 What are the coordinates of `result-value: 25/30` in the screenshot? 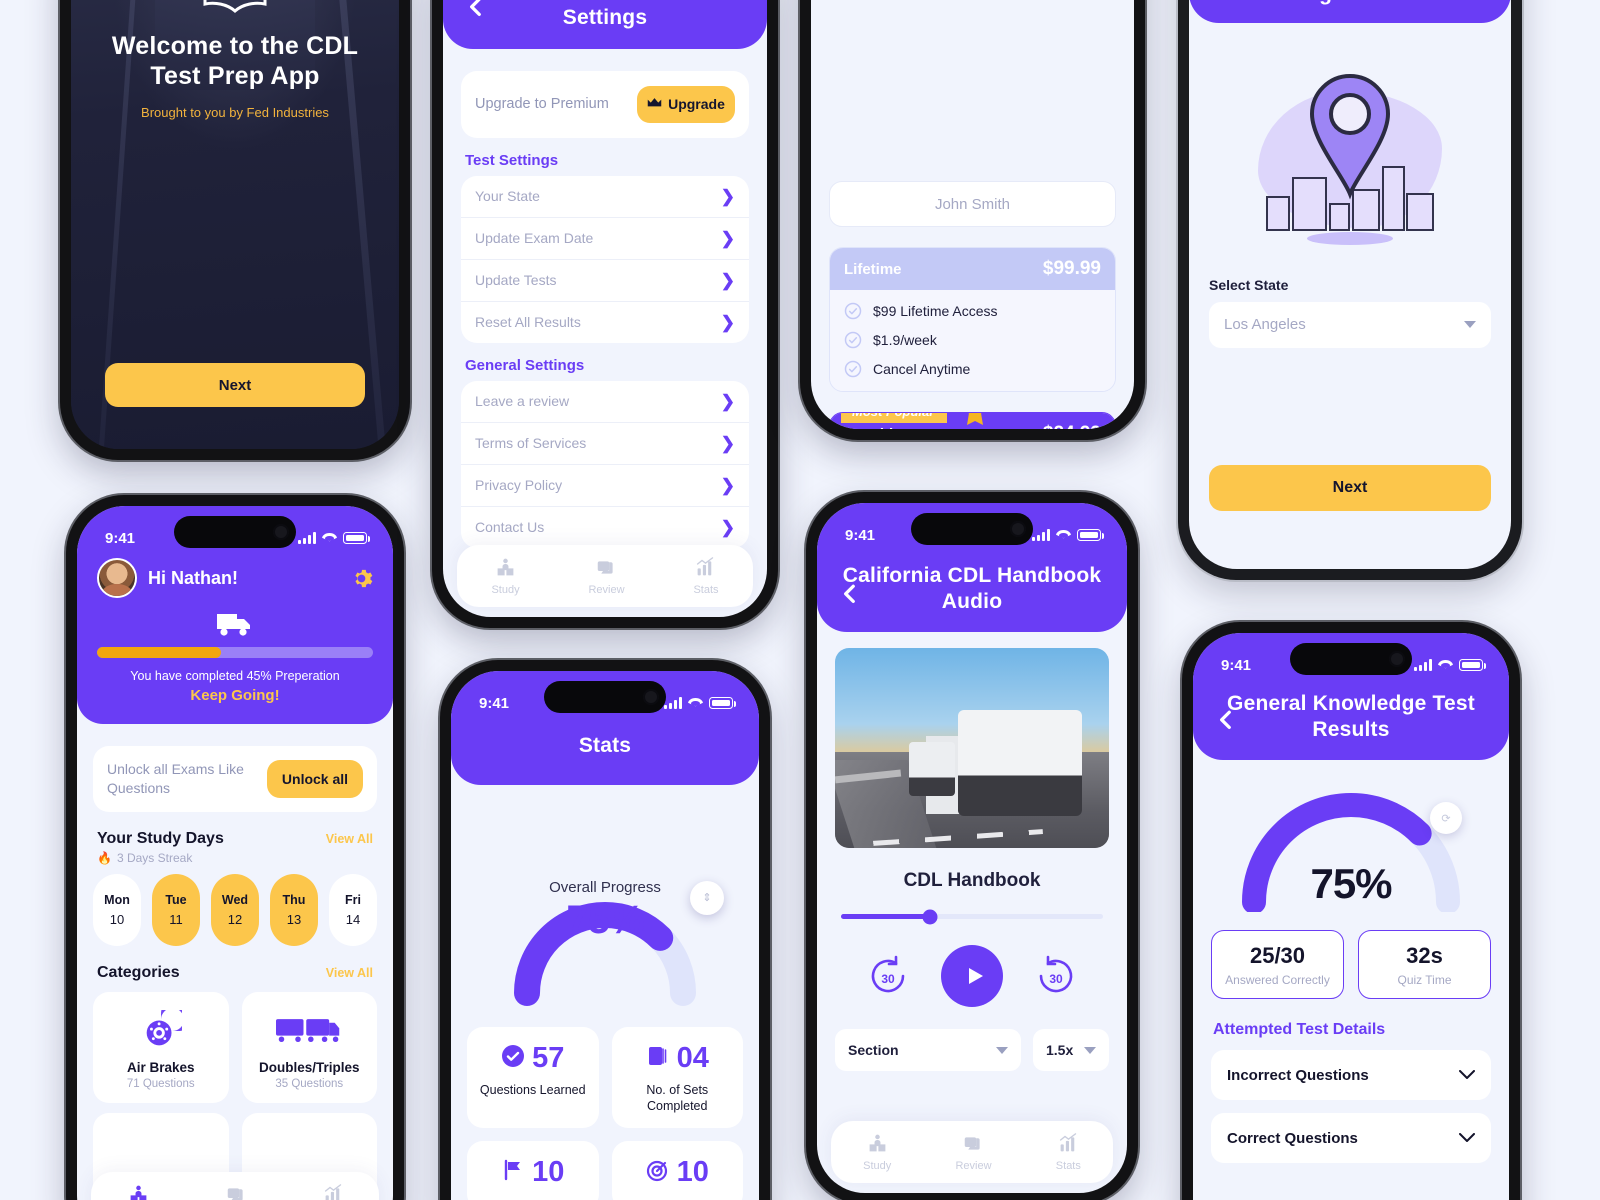 It's located at (1277, 956).